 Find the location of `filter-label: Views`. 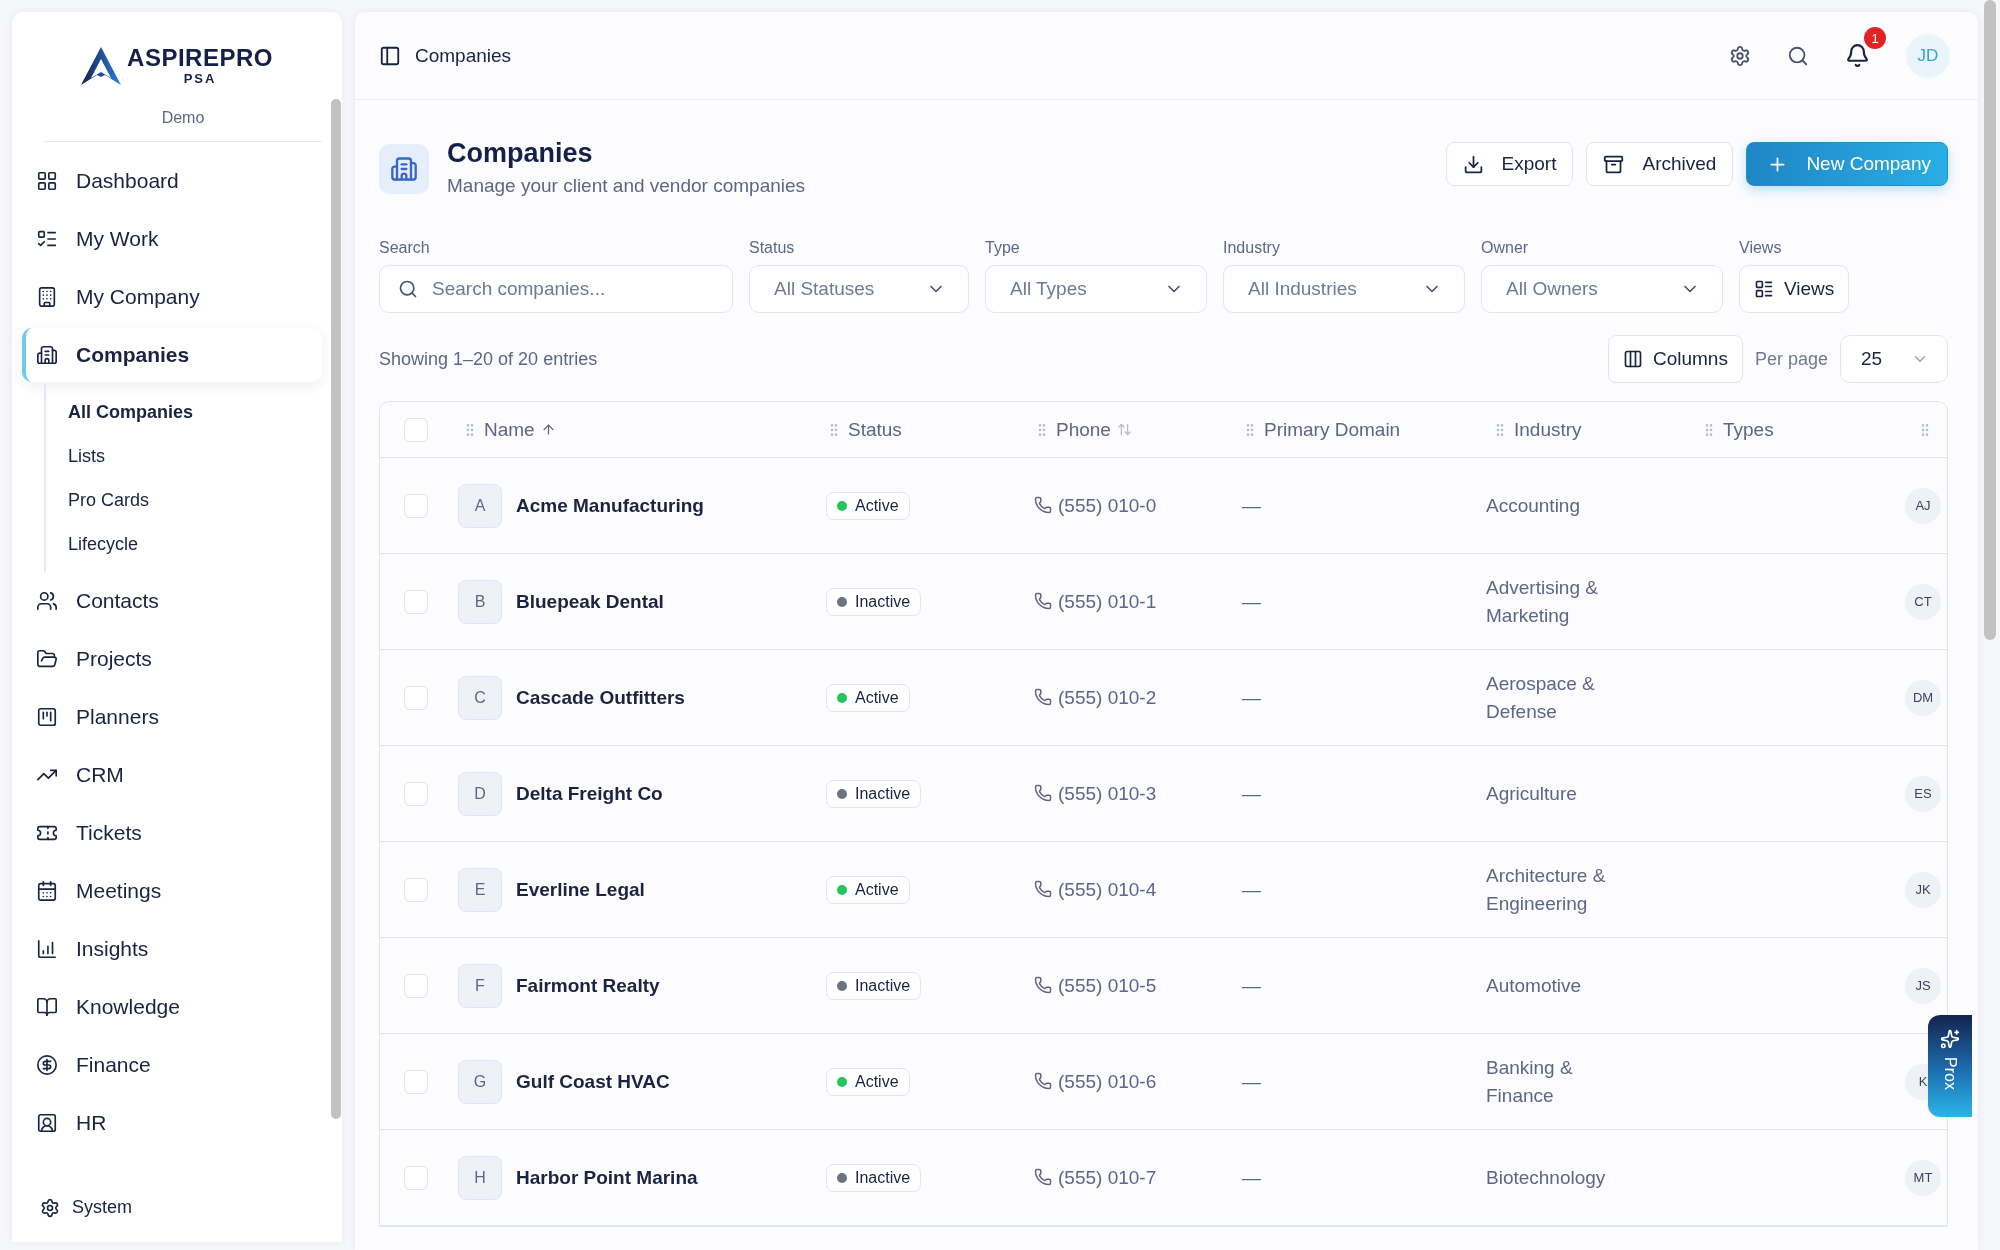

filter-label: Views is located at coordinates (1761, 248).